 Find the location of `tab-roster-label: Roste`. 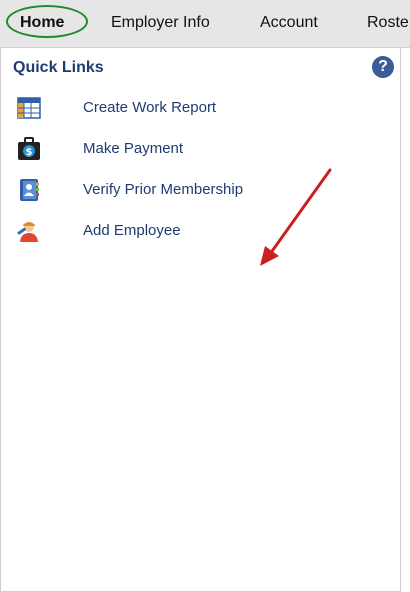

tab-roster-label: Roste is located at coordinates (388, 22).